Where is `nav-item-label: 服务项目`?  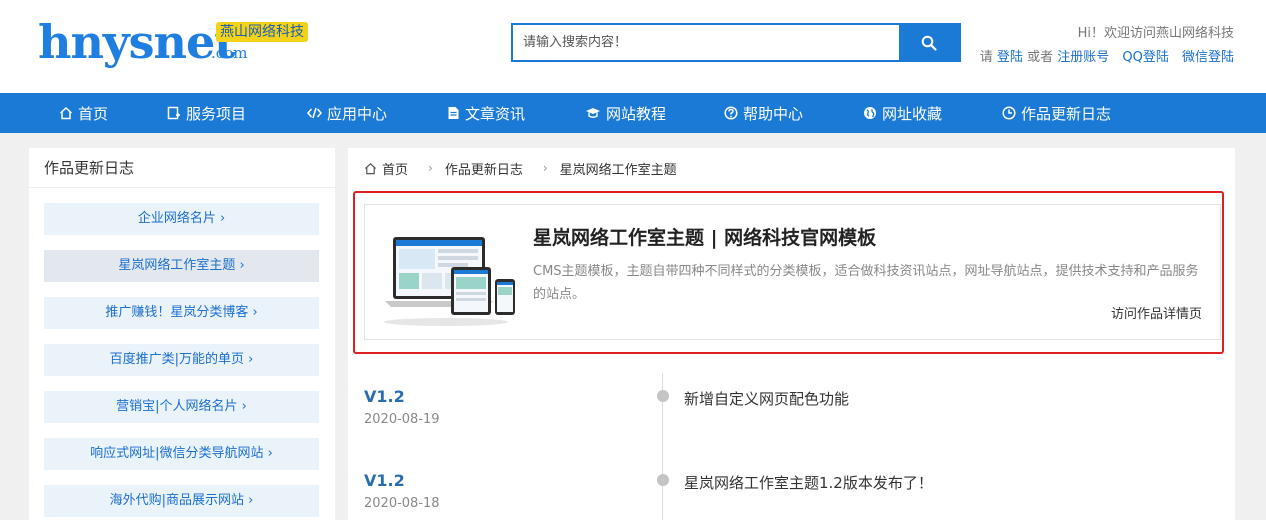 nav-item-label: 服务项目 is located at coordinates (216, 113).